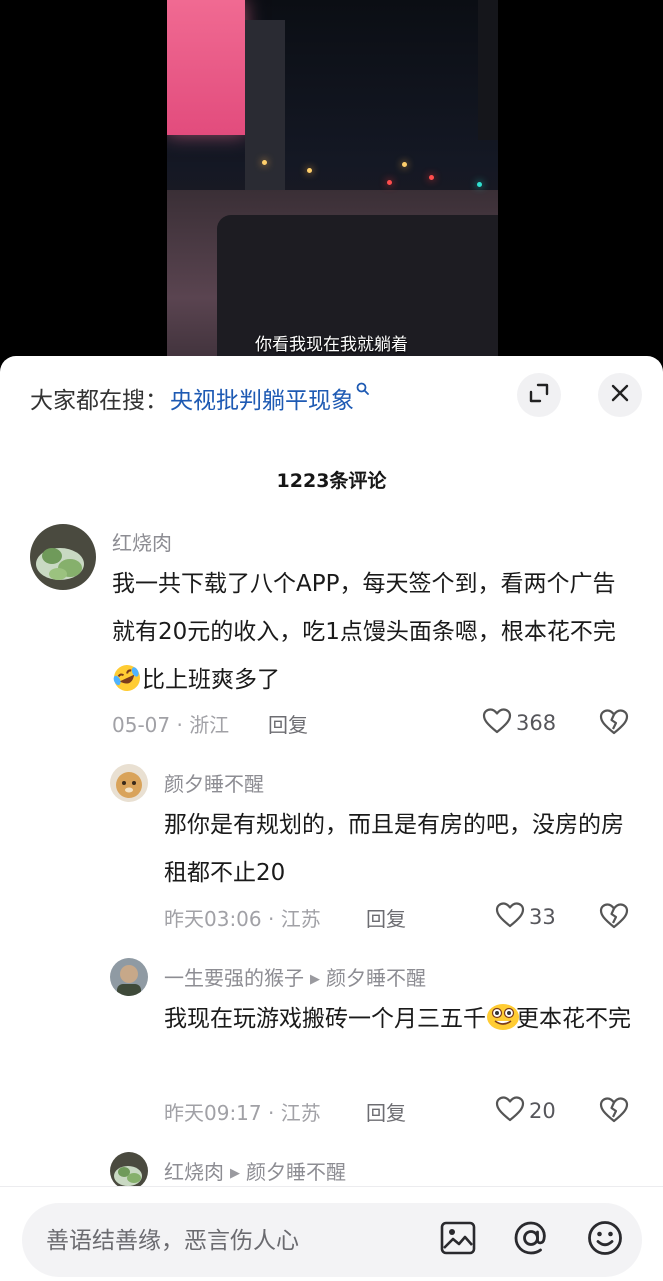 This screenshot has height=1281, width=663. I want to click on rofl-emoji, so click(127, 677).